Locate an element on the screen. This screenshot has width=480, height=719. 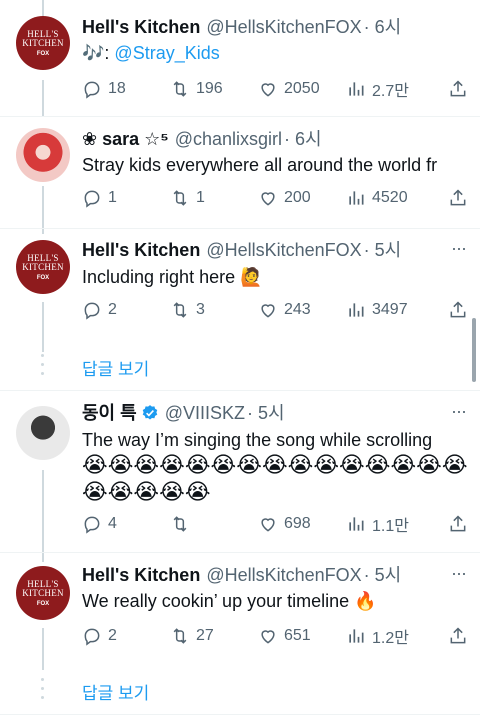
logo-text: KITCHEN is located at coordinates (43, 266).